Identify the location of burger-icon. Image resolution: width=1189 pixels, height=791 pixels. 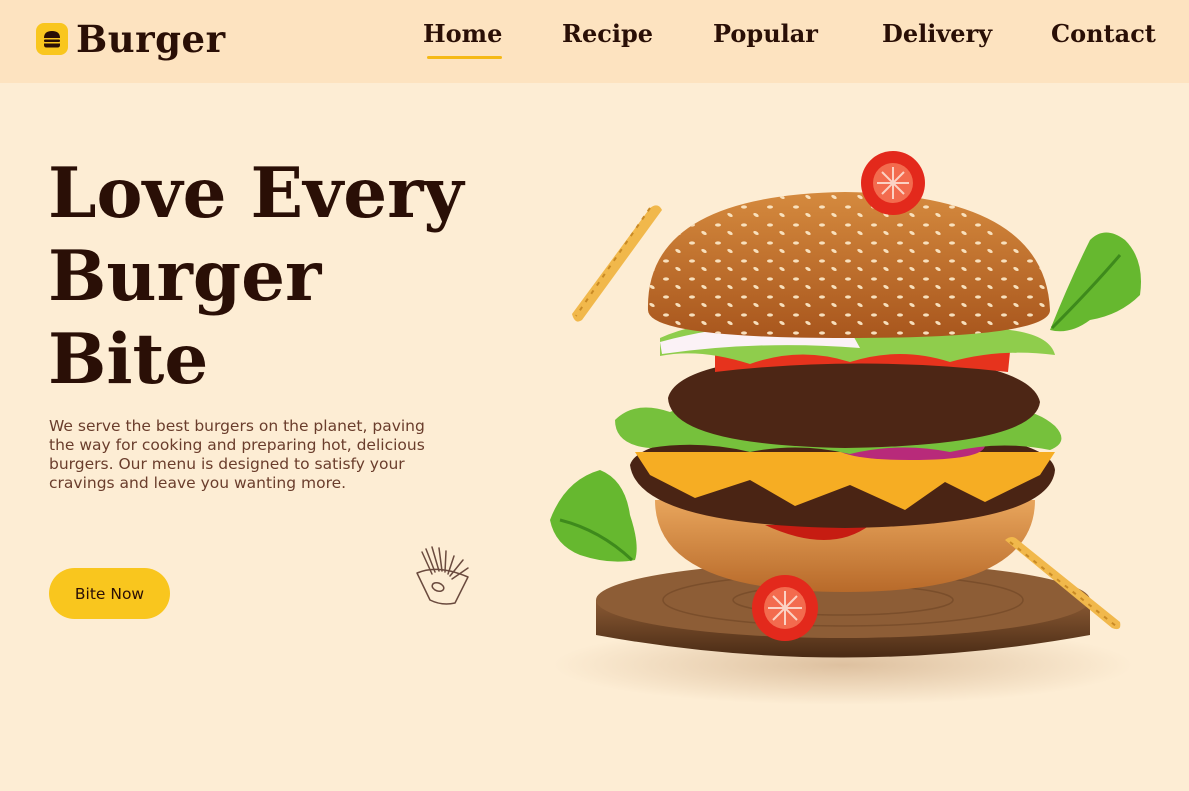
(52, 39).